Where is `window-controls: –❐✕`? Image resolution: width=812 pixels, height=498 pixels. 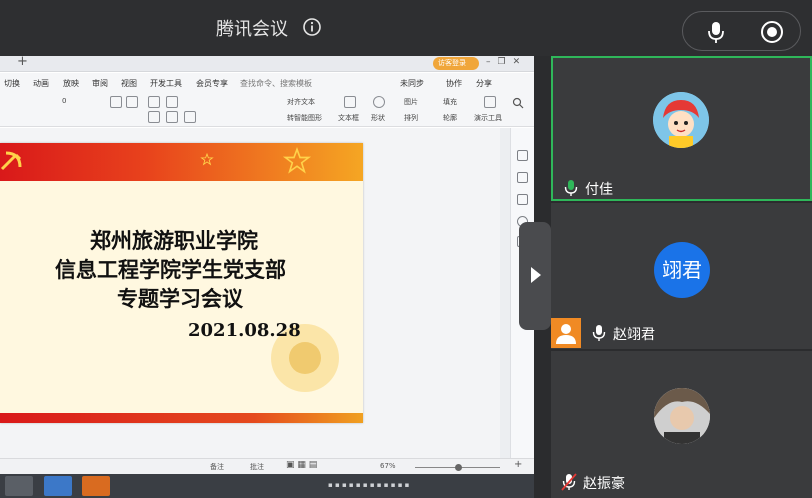
window-controls: –❐✕ is located at coordinates (506, 62).